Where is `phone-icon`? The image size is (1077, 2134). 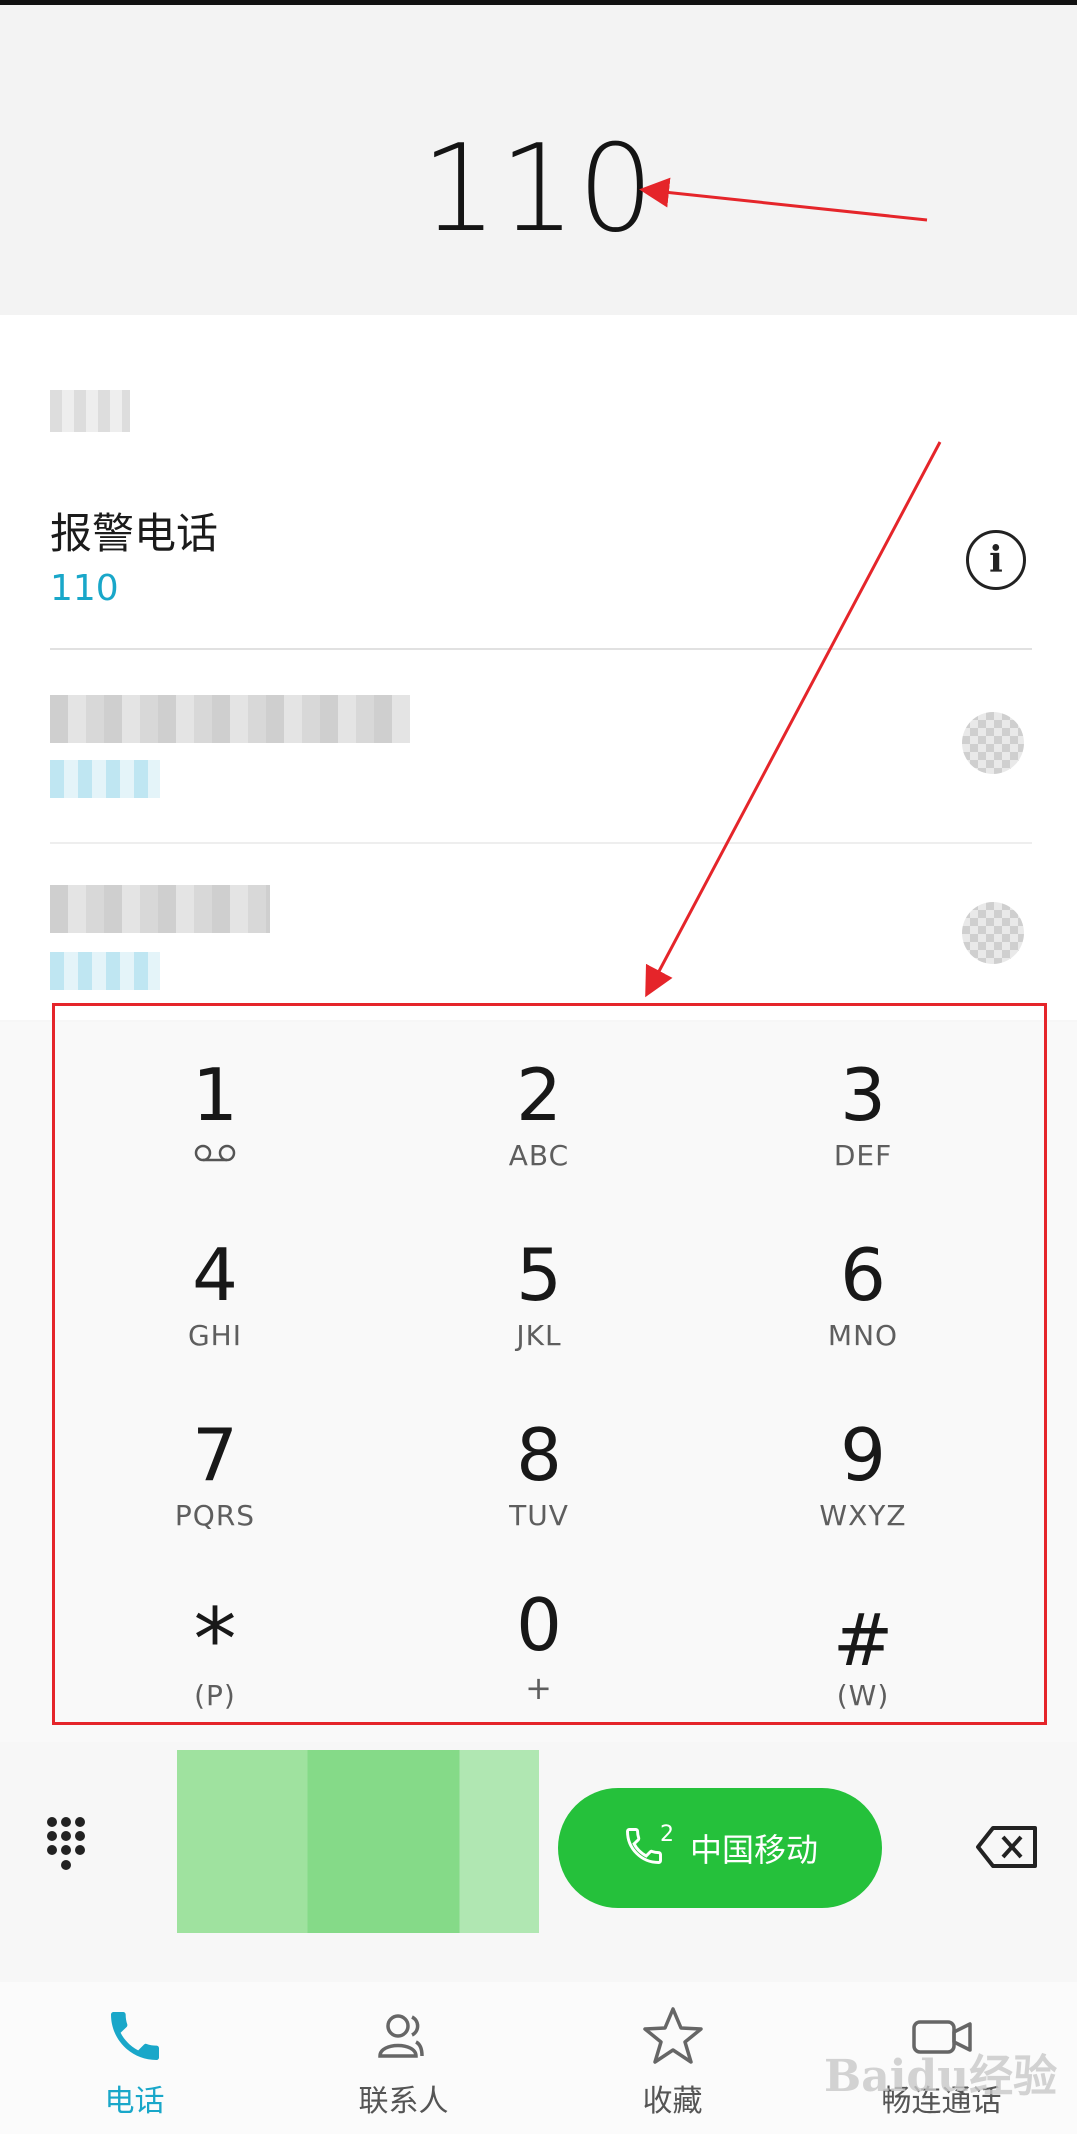
phone-icon is located at coordinates (135, 2036).